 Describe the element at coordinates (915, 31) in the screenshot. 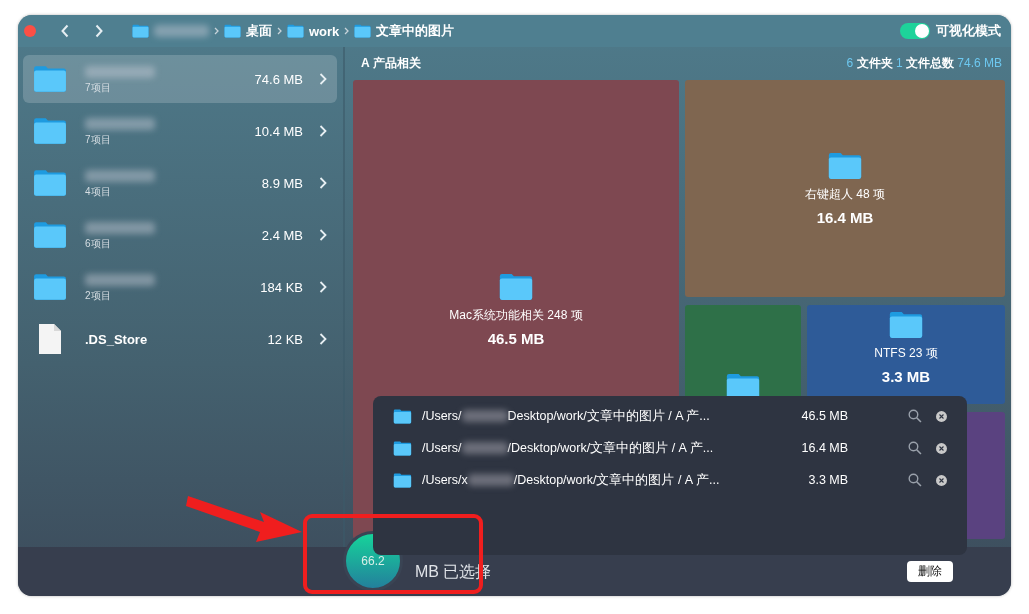

I see `toggle-switch` at that location.